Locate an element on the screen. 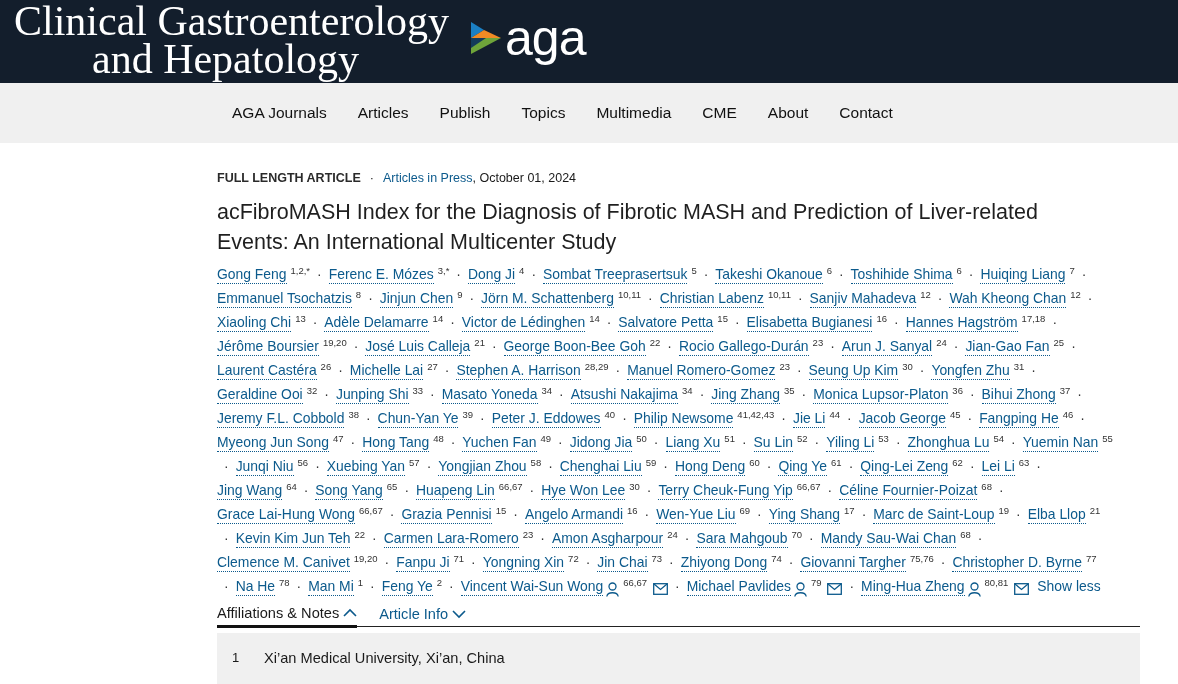 This screenshot has width=1178, height=684. author-link: Ying Shang is located at coordinates (804, 514).